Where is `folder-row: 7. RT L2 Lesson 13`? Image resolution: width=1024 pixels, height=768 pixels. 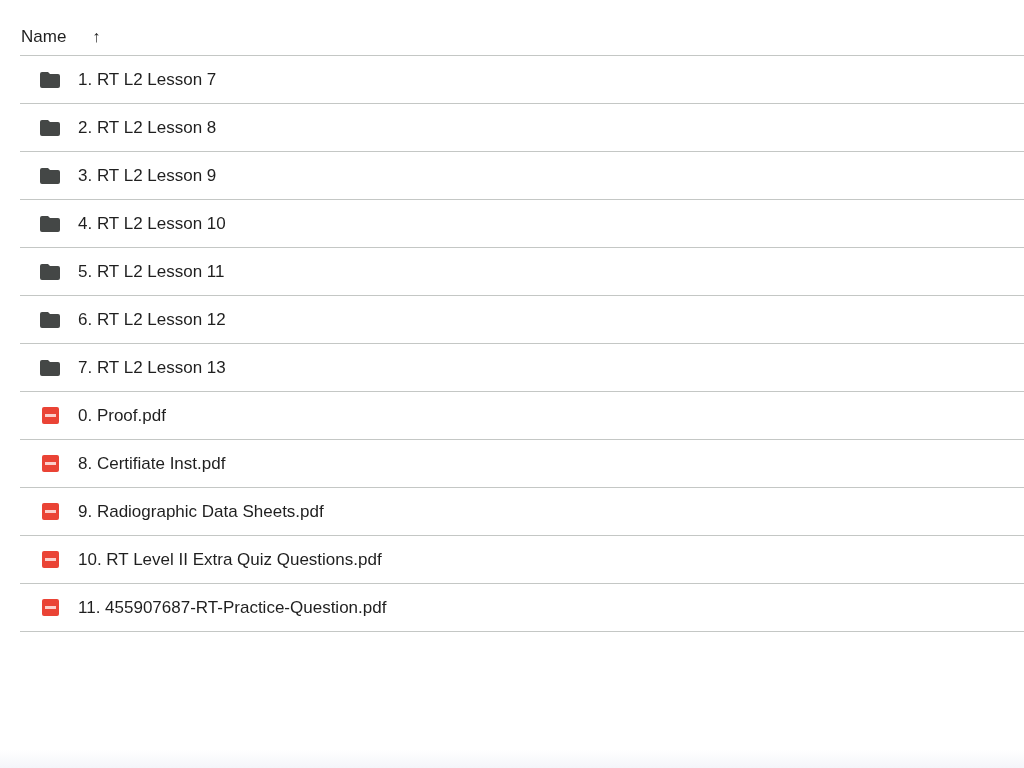 folder-row: 7. RT L2 Lesson 13 is located at coordinates (522, 368).